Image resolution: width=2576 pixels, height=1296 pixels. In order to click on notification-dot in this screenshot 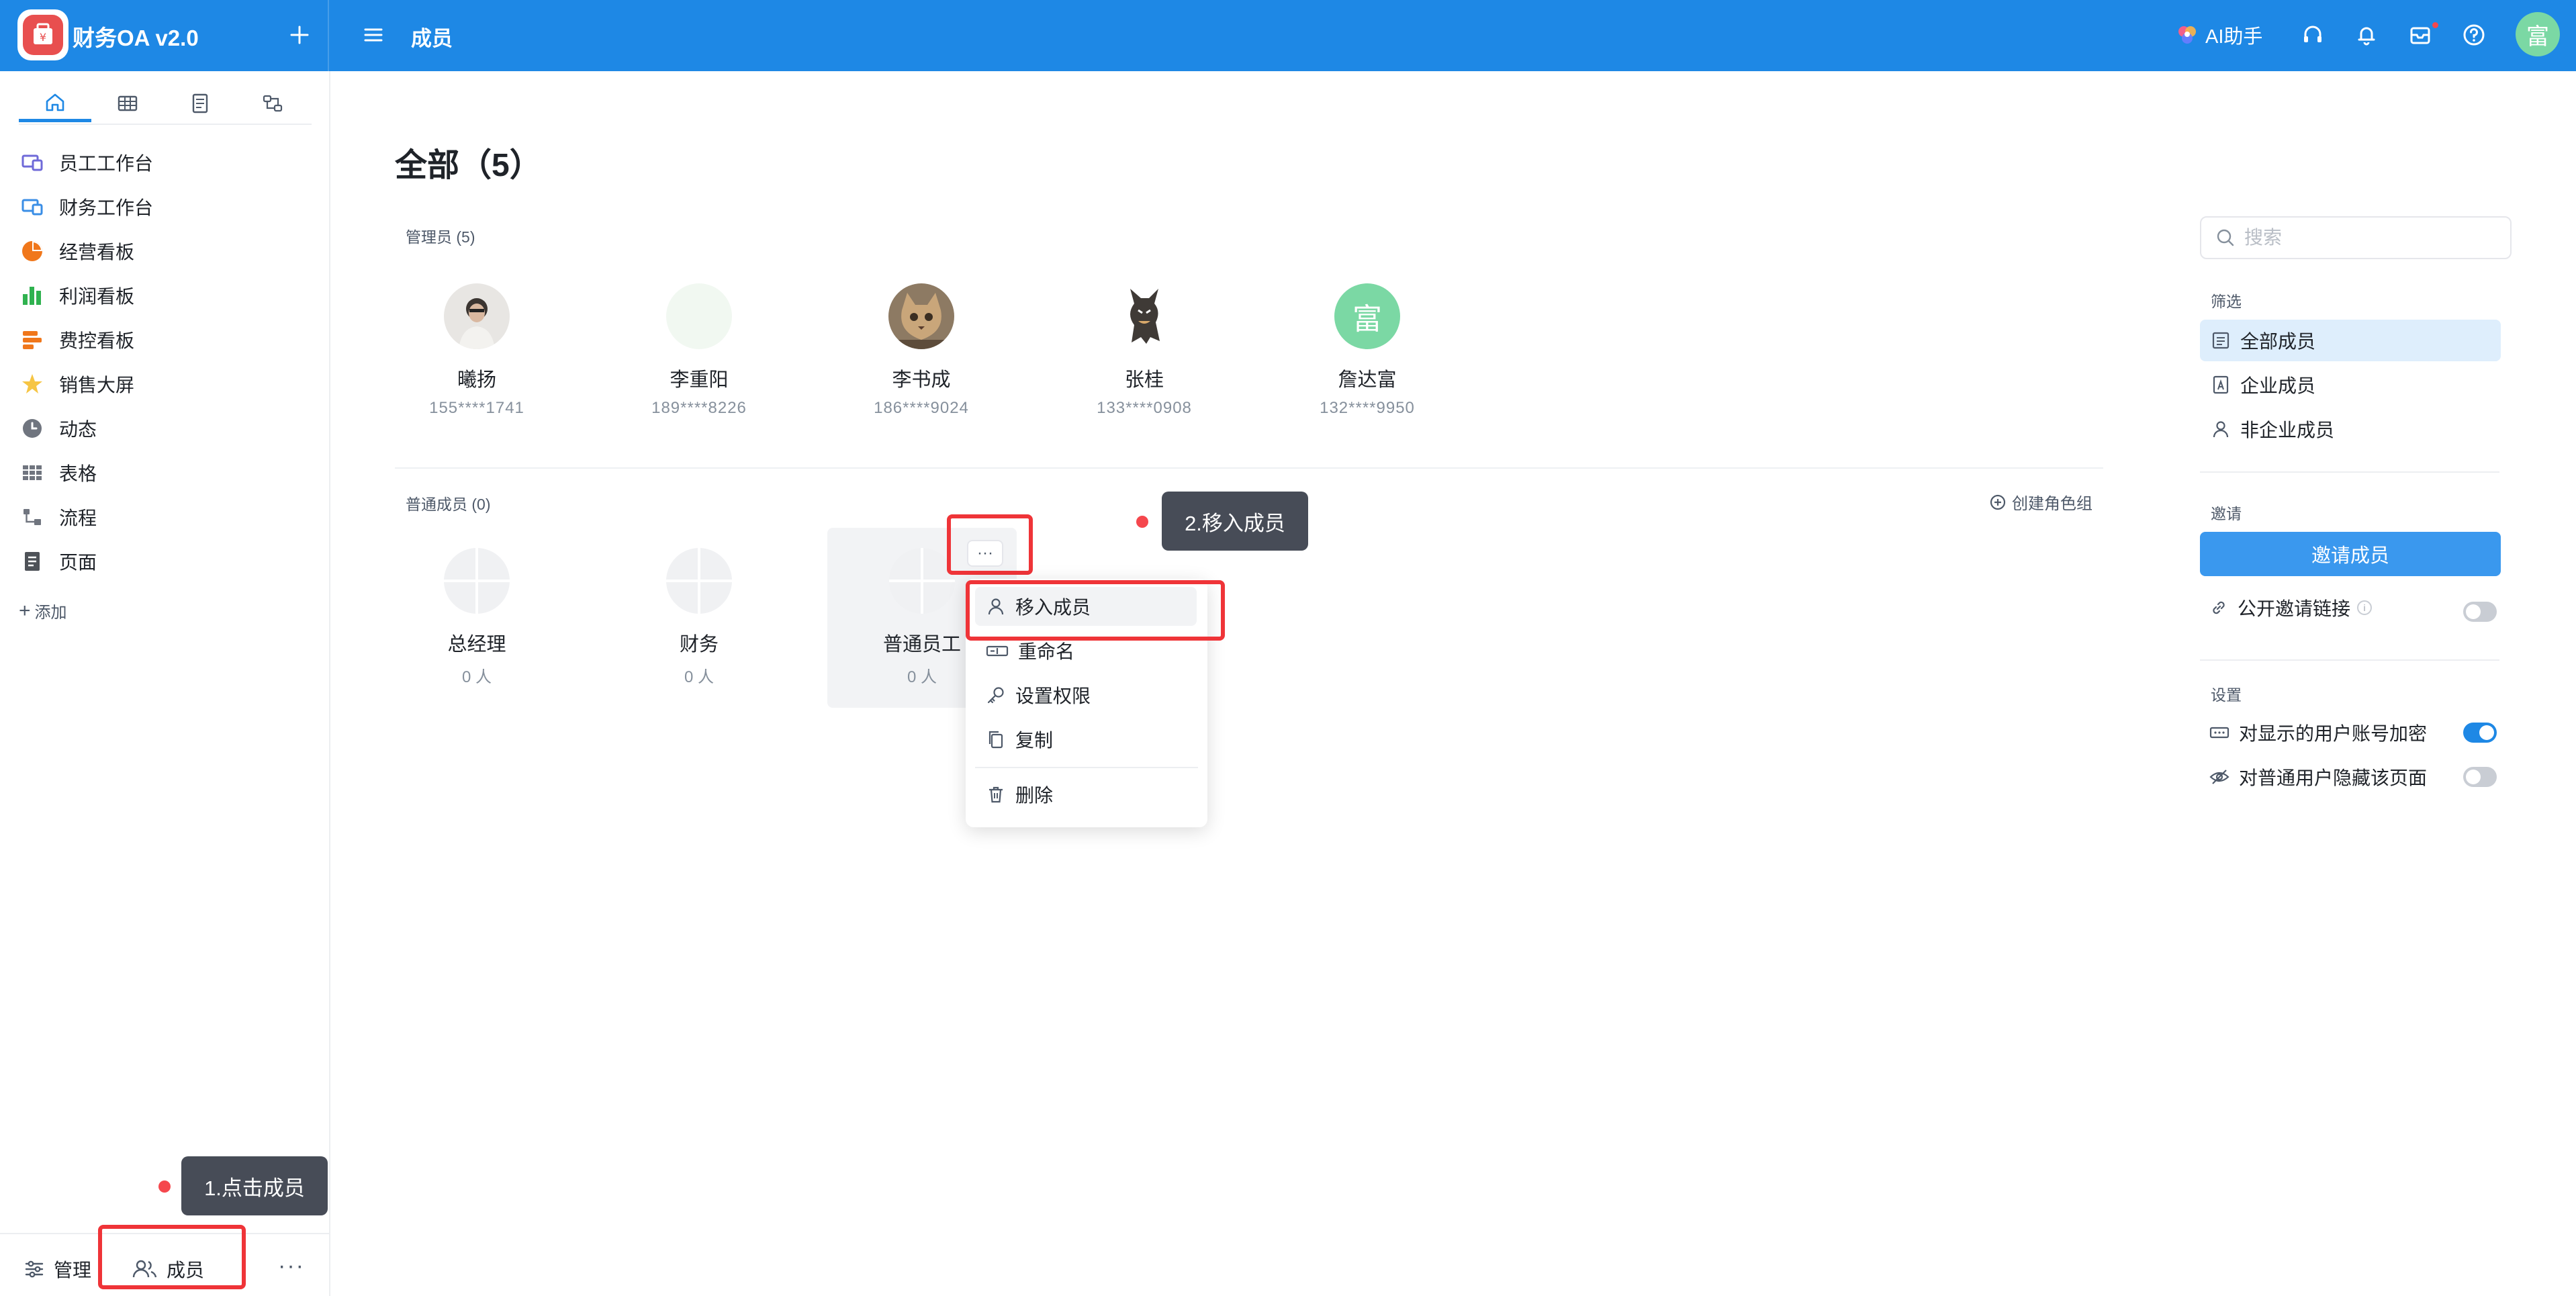, I will do `click(2435, 25)`.